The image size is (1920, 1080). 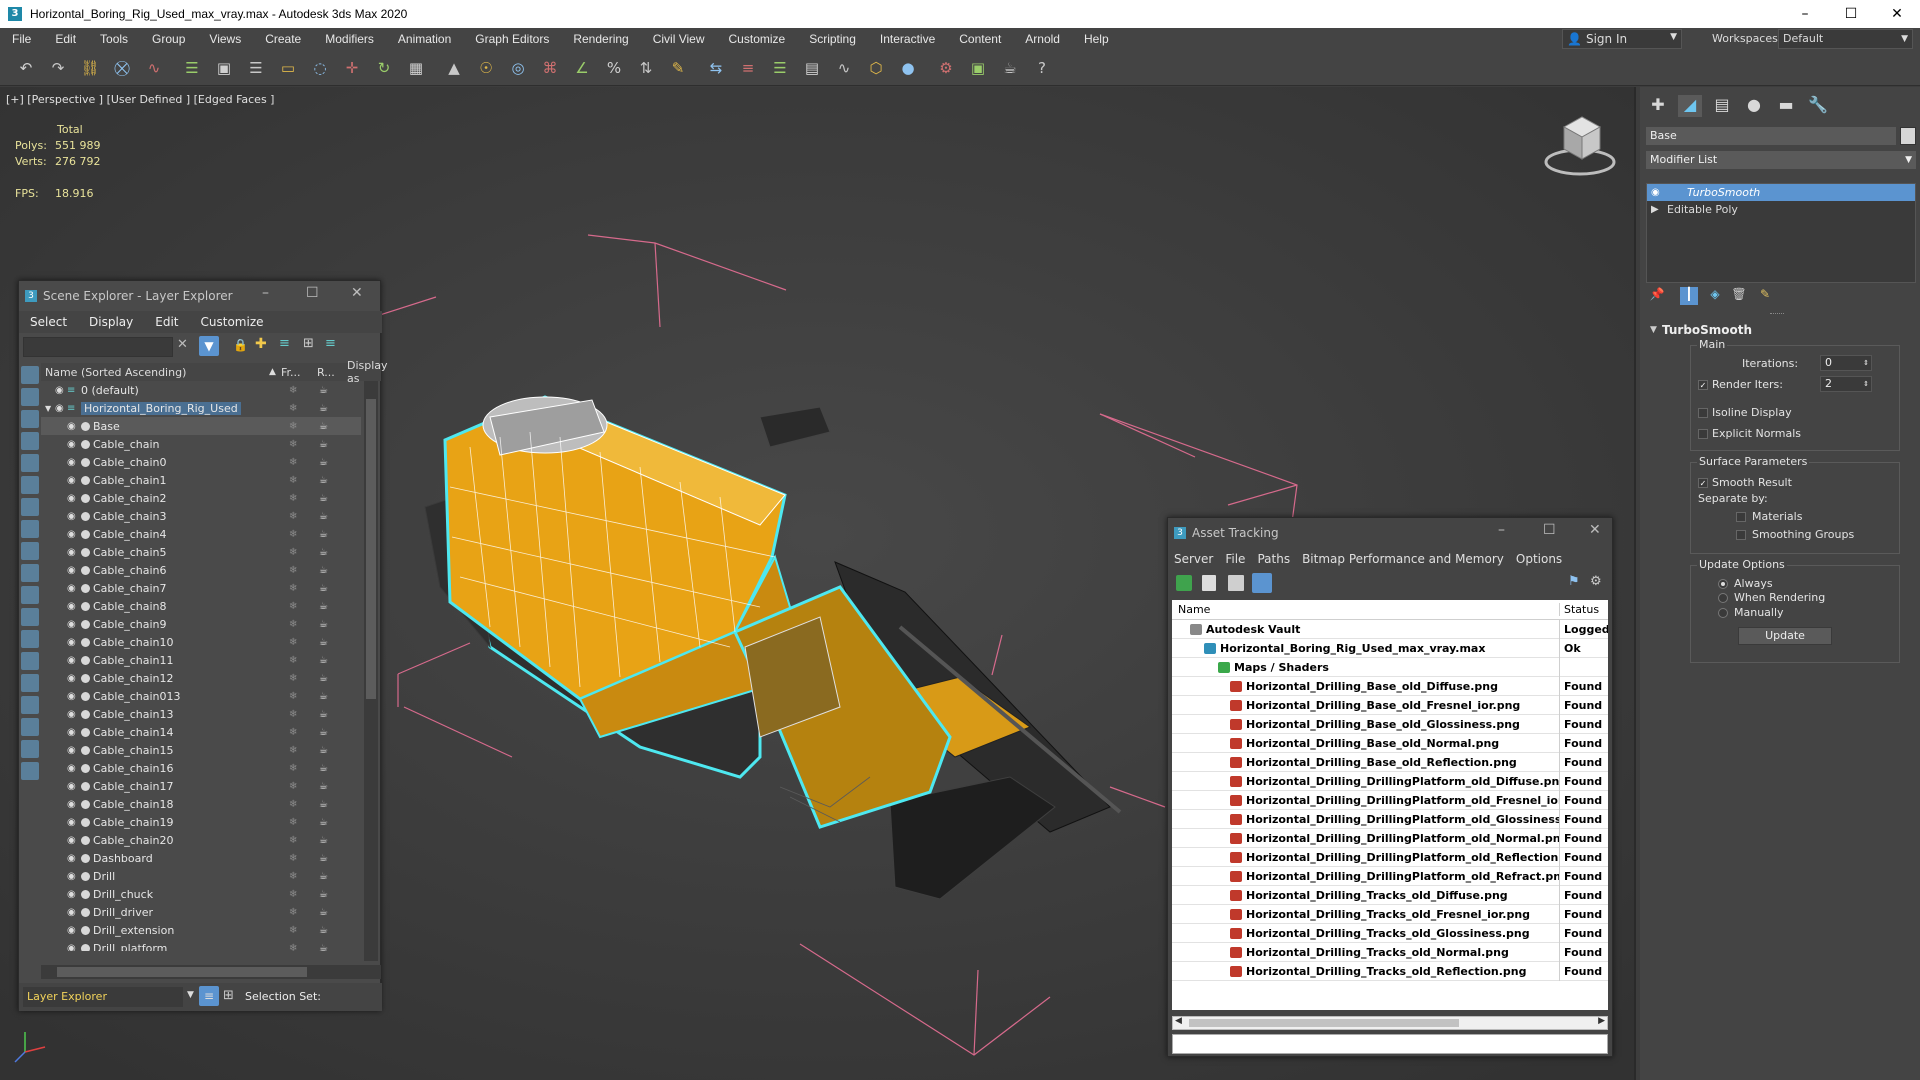 I want to click on invert-display-icon, so click(x=30, y=683).